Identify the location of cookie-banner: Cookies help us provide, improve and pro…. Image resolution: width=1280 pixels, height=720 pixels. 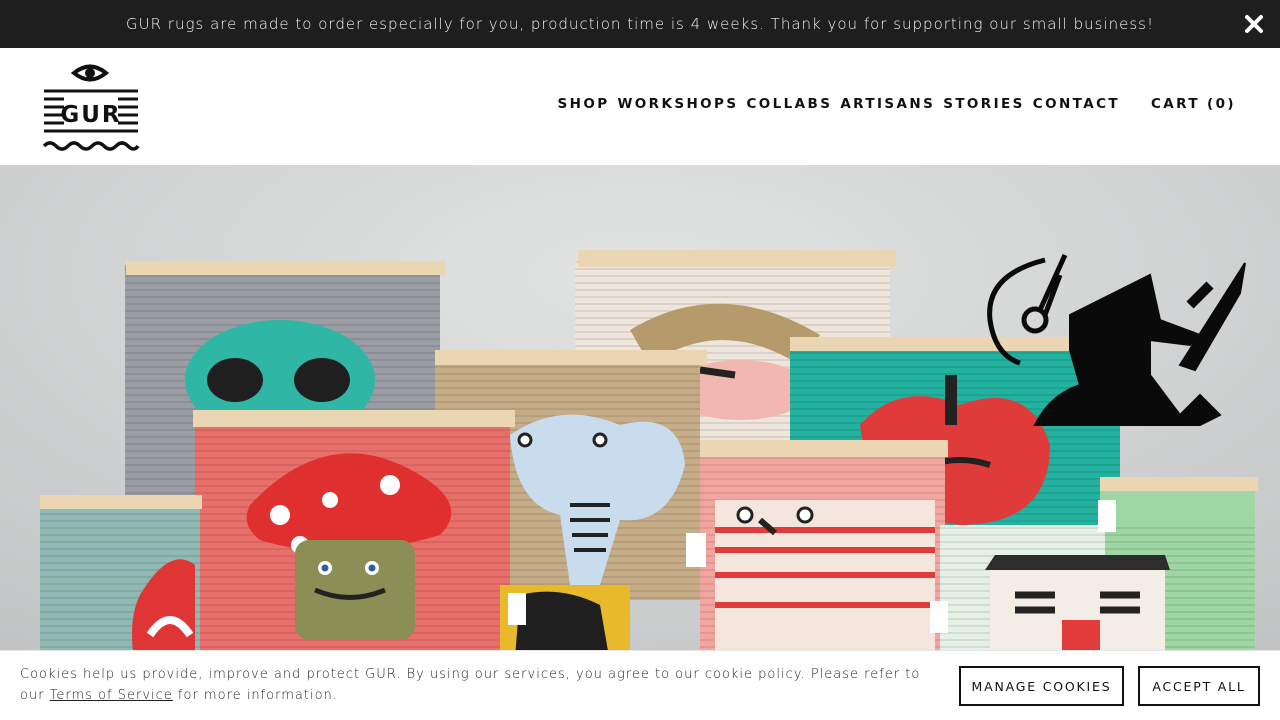
(640, 685).